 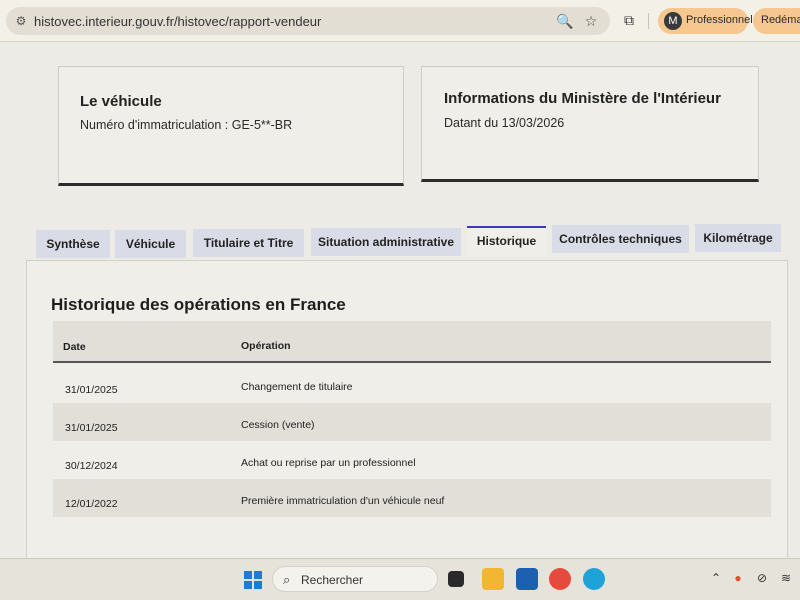 I want to click on store-icon, so click(x=527, y=579).